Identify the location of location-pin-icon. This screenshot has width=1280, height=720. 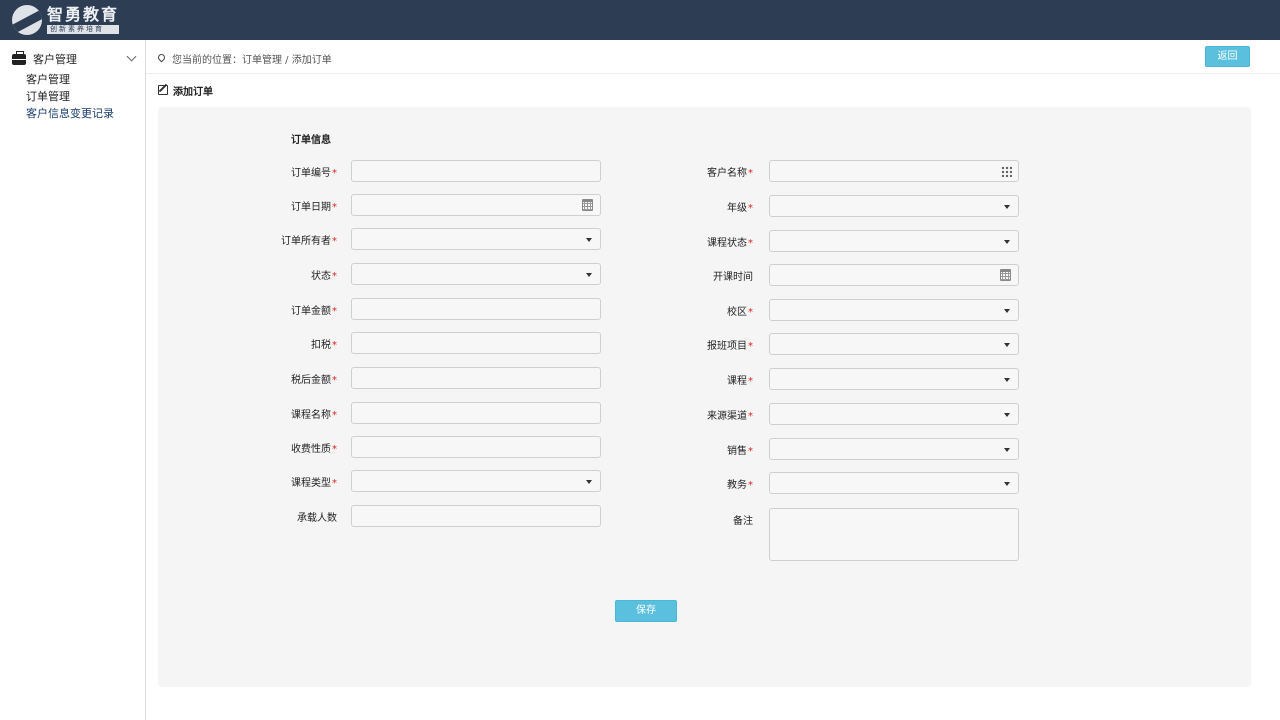
(161, 57).